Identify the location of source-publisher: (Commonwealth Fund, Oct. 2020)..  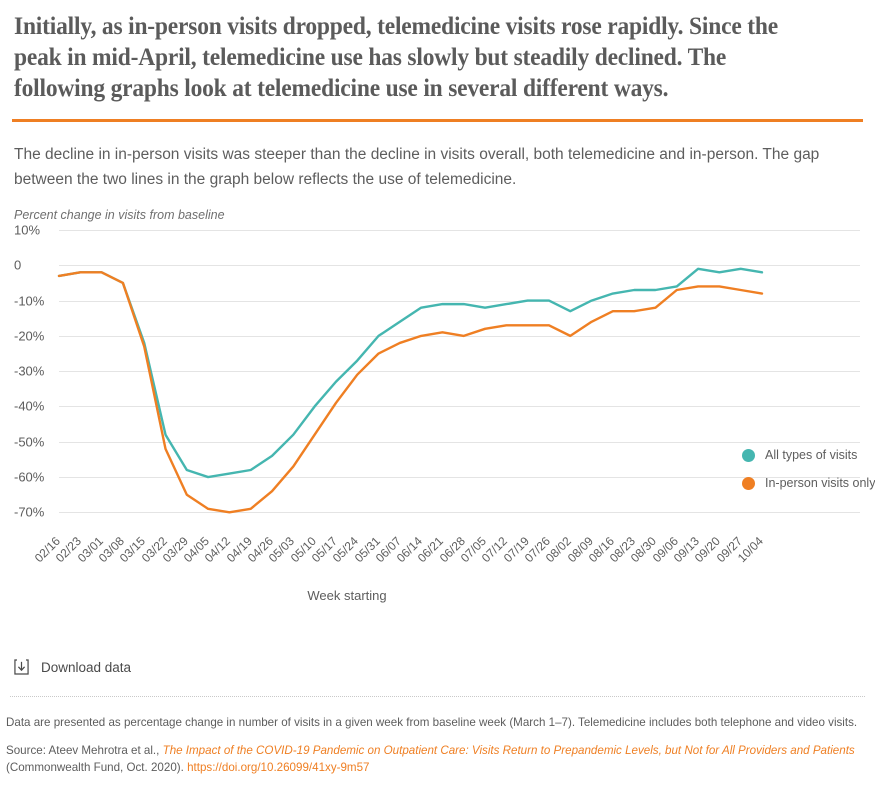
(97, 767).